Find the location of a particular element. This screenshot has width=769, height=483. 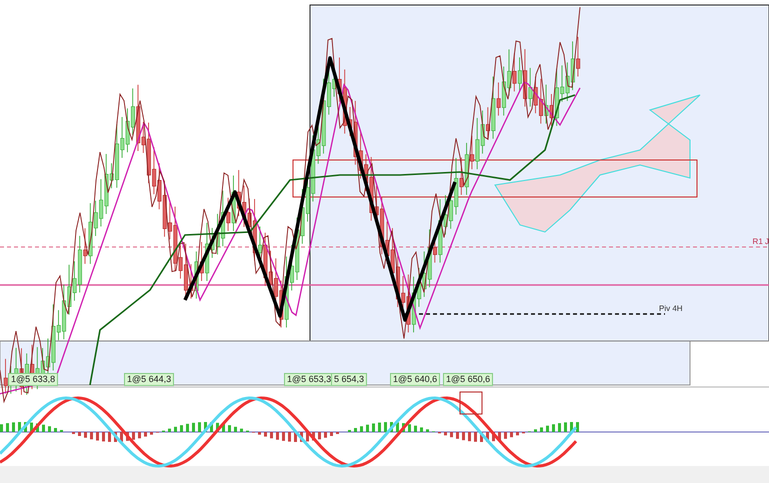

level-label: R1 J is located at coordinates (760, 241).